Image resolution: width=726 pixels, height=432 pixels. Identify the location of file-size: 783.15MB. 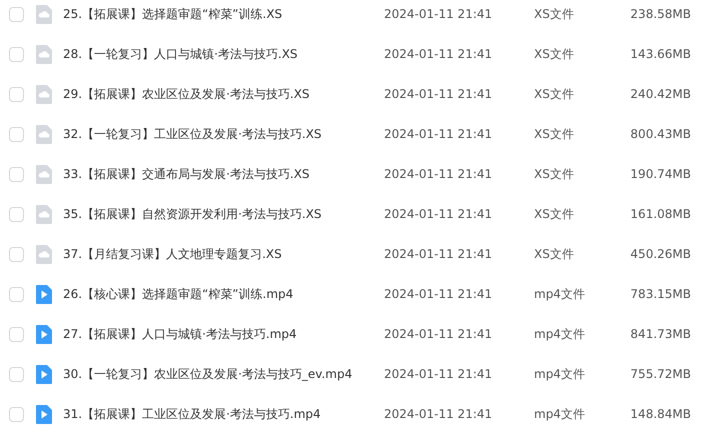
(660, 294).